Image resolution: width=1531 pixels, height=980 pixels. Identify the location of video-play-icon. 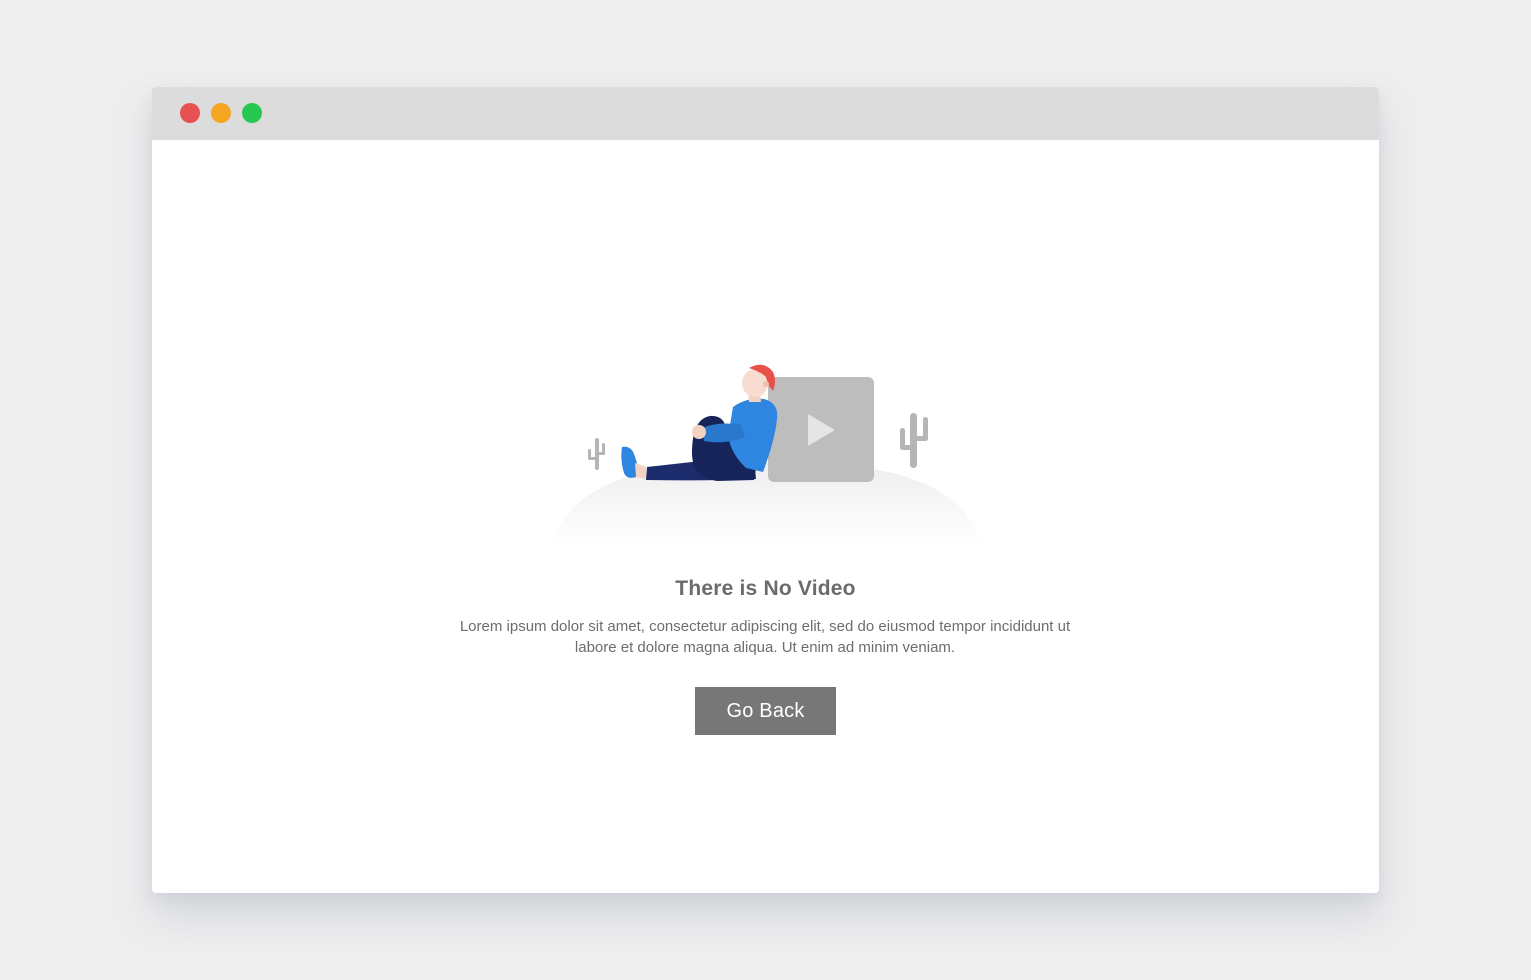
(821, 429).